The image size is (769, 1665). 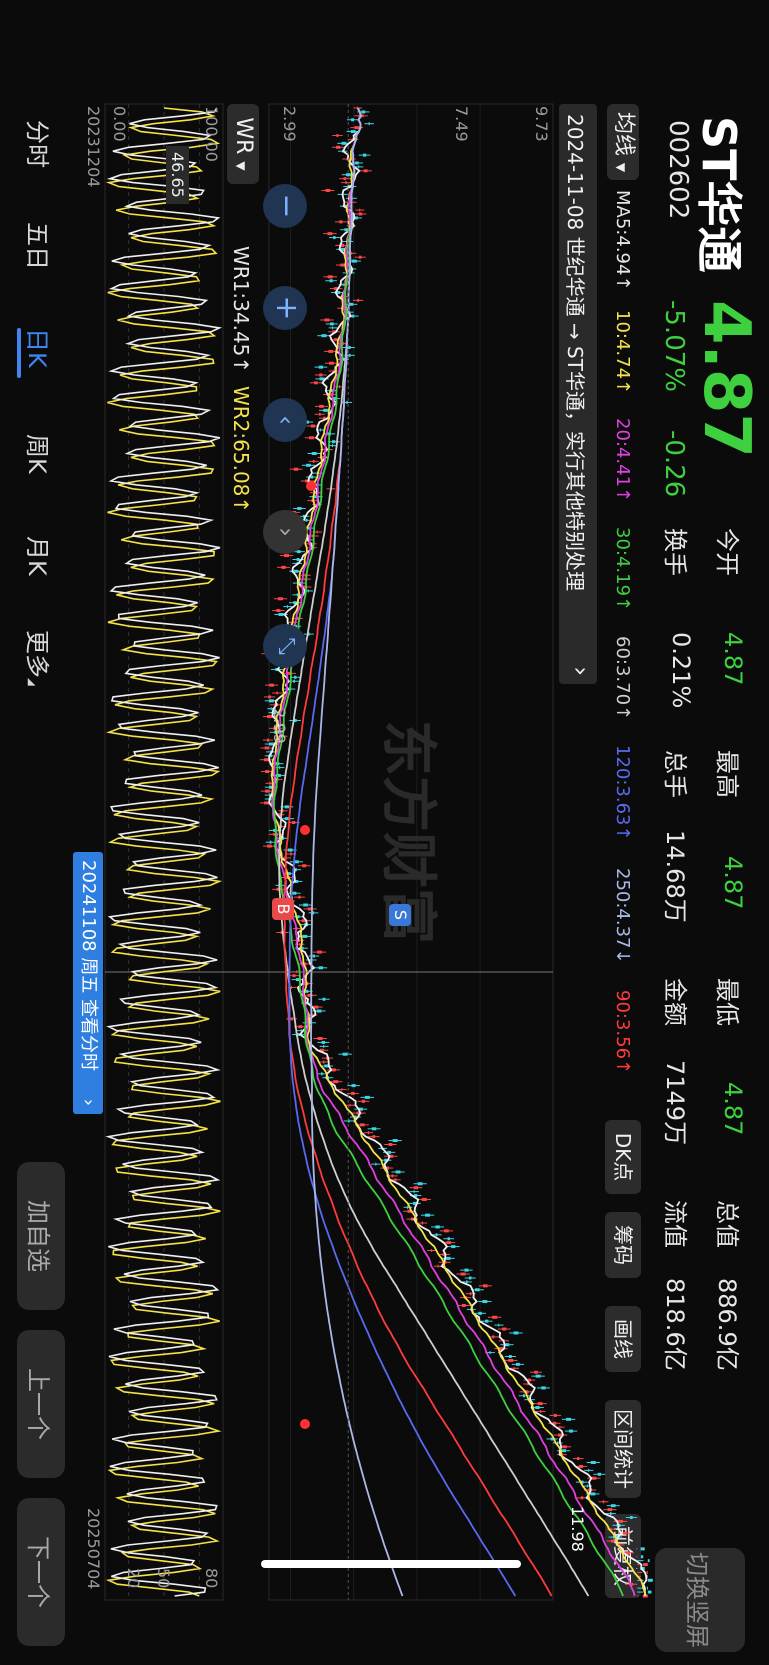 I want to click on add-watchlist-button: 加自选, so click(x=41, y=1236).